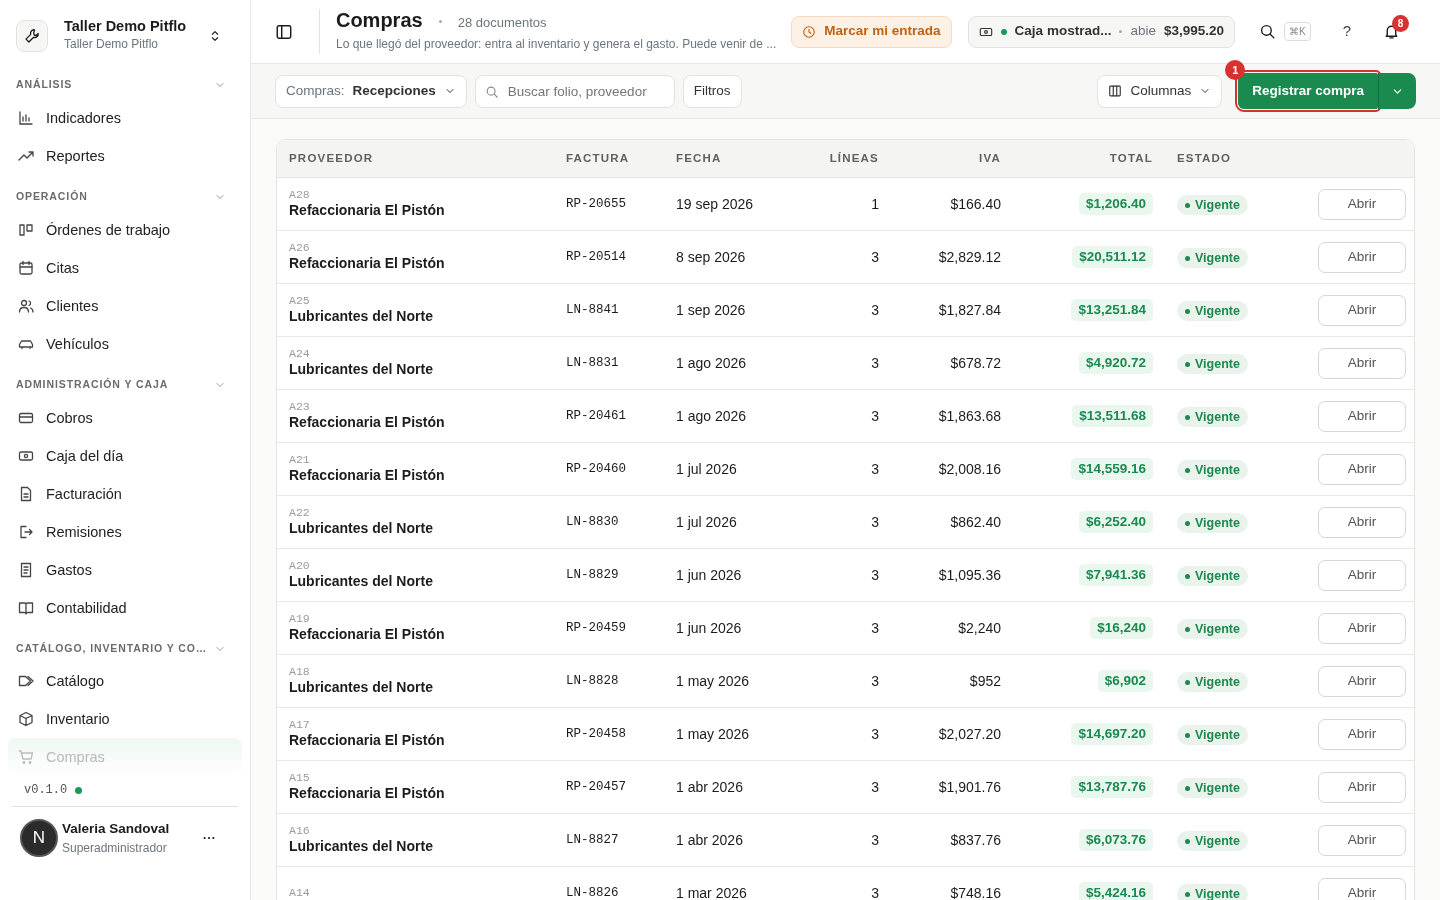 The width and height of the screenshot is (1440, 900). What do you see at coordinates (969, 257) in the screenshot?
I see `table-cell-text: $2,829.12` at bounding box center [969, 257].